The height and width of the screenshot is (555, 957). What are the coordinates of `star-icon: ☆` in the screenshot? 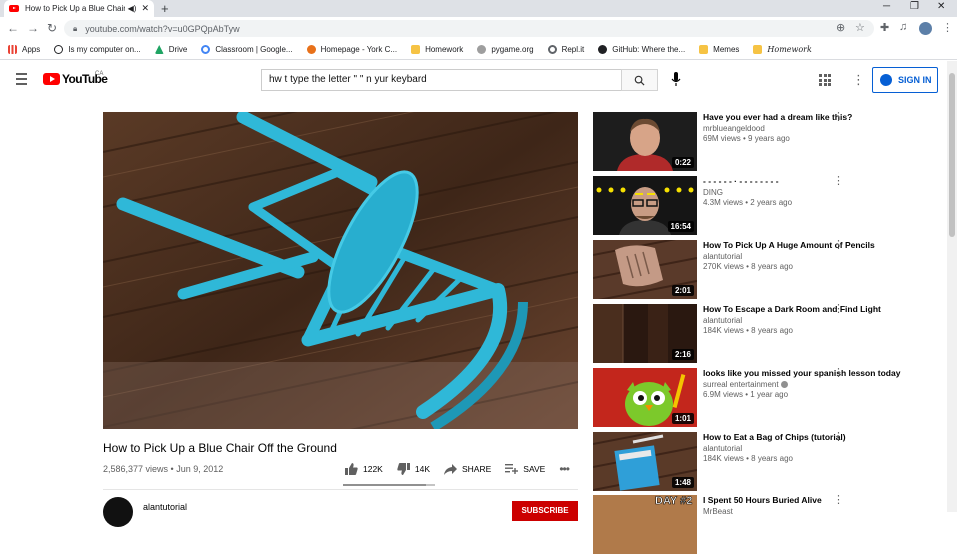 It's located at (860, 27).